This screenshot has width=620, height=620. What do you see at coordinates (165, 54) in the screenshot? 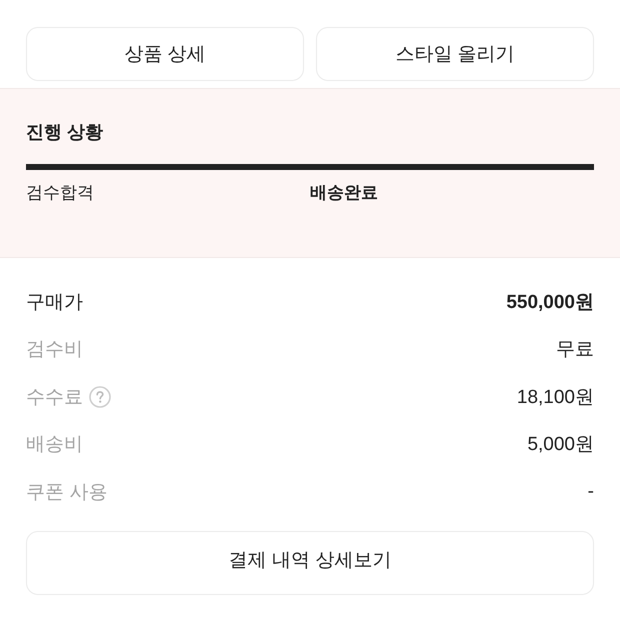
I see `outline-button: 상품 상세` at bounding box center [165, 54].